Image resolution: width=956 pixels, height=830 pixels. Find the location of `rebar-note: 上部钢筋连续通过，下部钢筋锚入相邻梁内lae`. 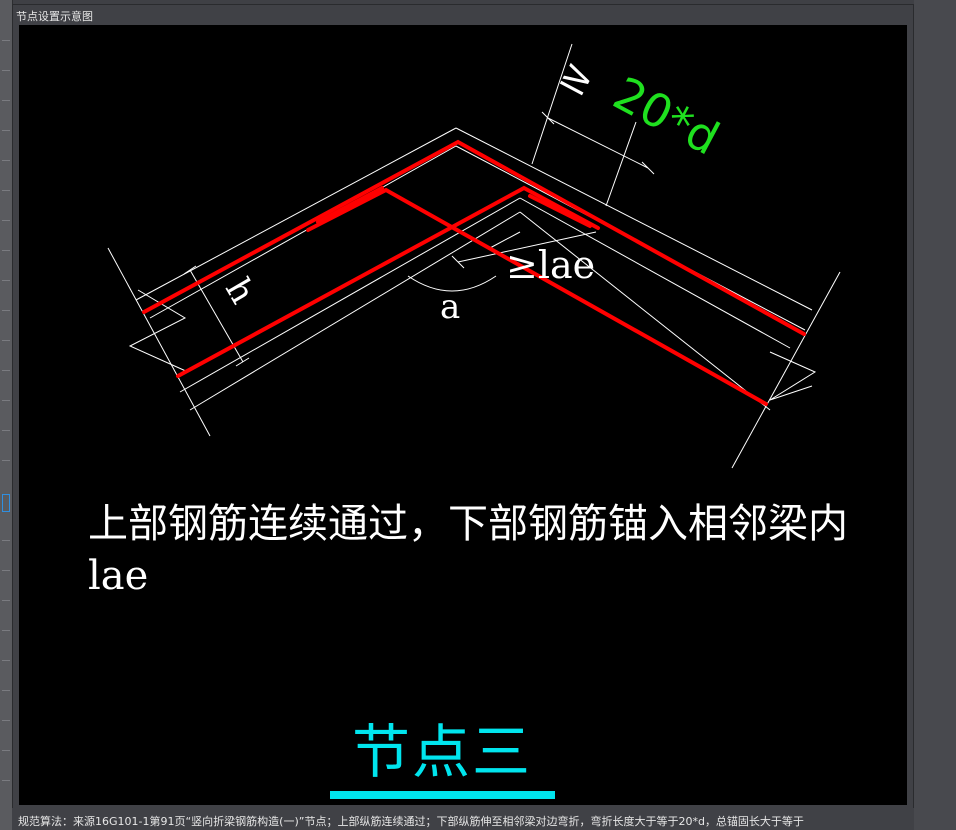

rebar-note: 上部钢筋连续通过，下部钢筋锚入相邻梁内lae is located at coordinates (468, 550).